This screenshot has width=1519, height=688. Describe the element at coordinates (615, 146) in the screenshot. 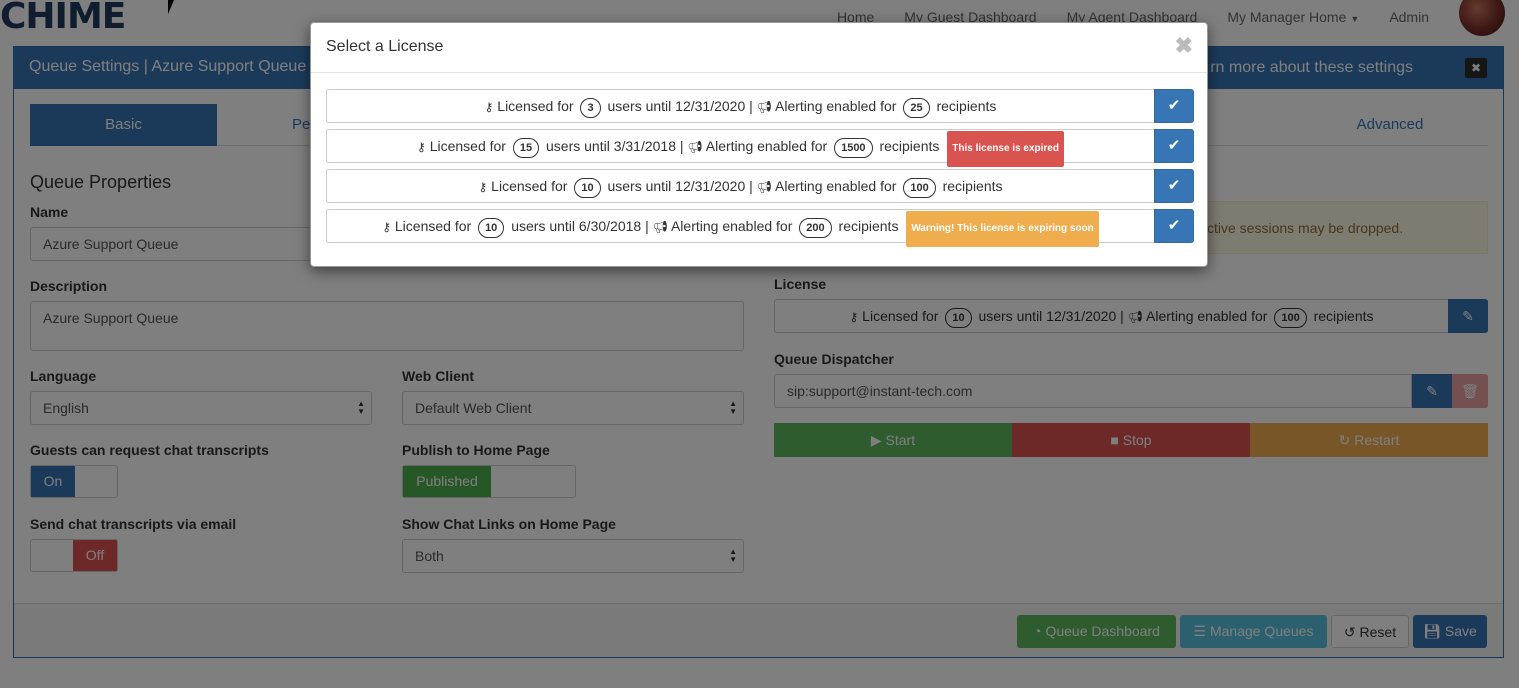

I see `license-until: users until 3/31/2018 |` at that location.